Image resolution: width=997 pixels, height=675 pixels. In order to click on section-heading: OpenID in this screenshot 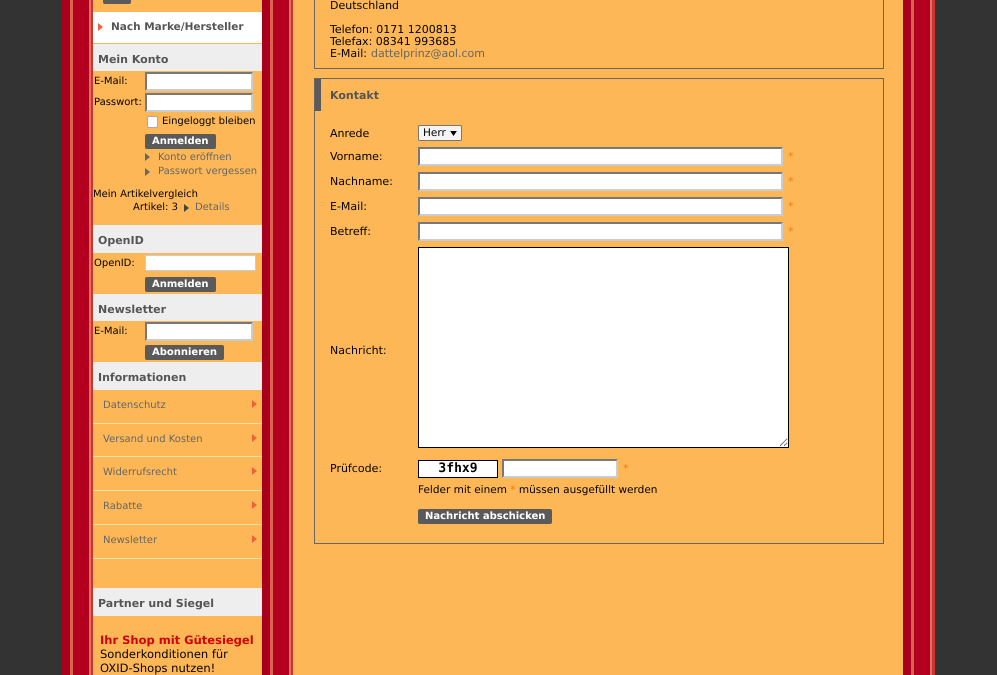, I will do `click(177, 239)`.